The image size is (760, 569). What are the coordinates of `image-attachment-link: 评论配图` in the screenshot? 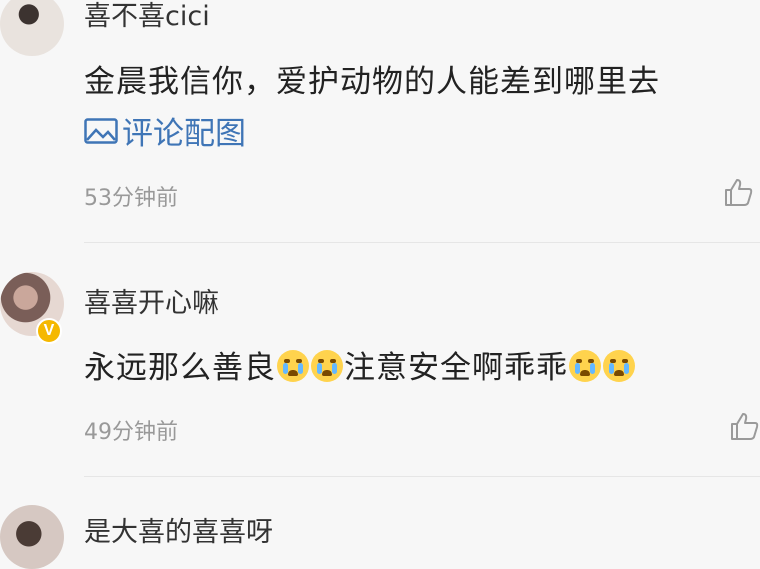 It's located at (165, 130).